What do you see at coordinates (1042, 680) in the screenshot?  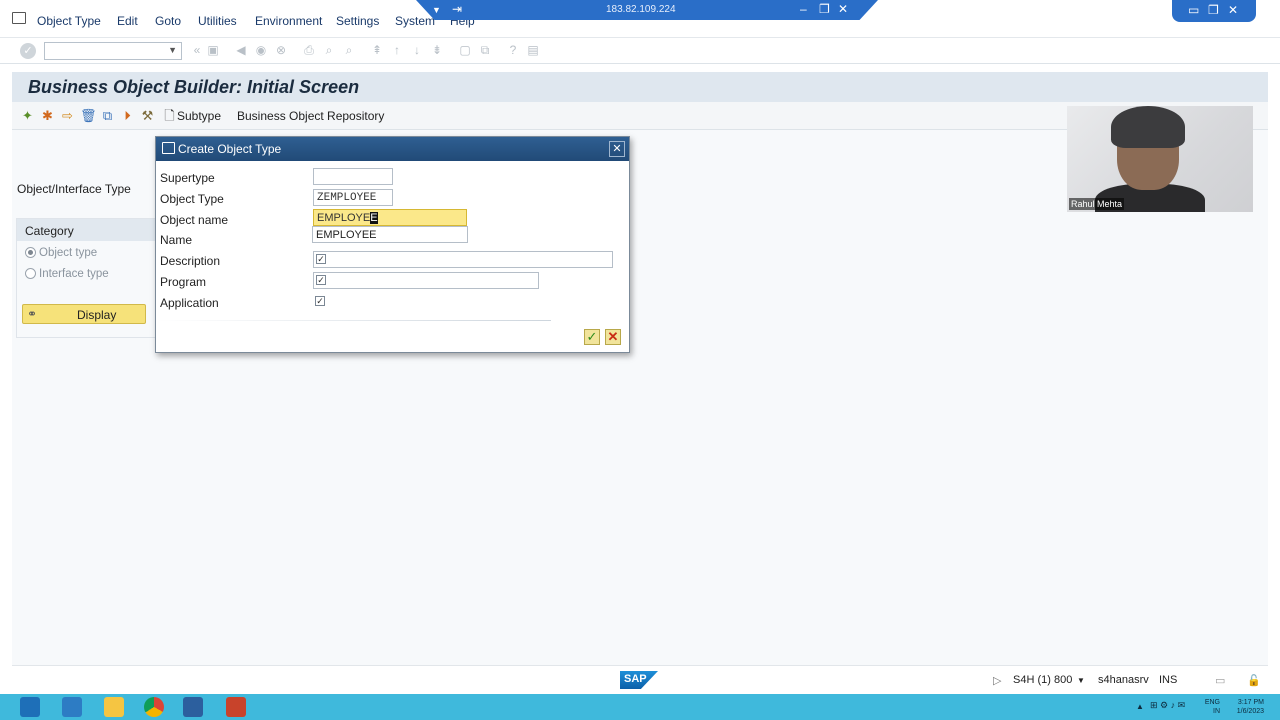 I see `system-info: S4H (1) 800` at bounding box center [1042, 680].